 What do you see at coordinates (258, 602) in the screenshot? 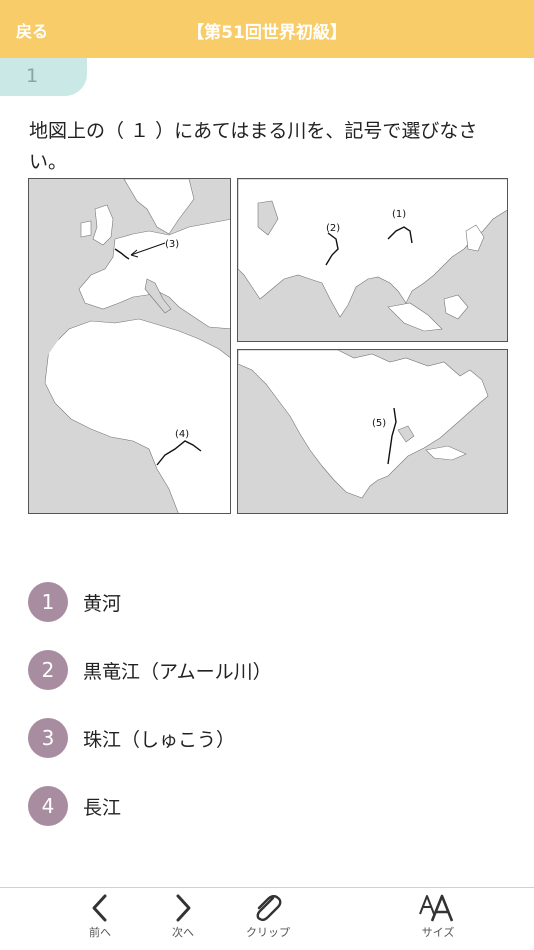
I see `option-1: 1 黄河` at bounding box center [258, 602].